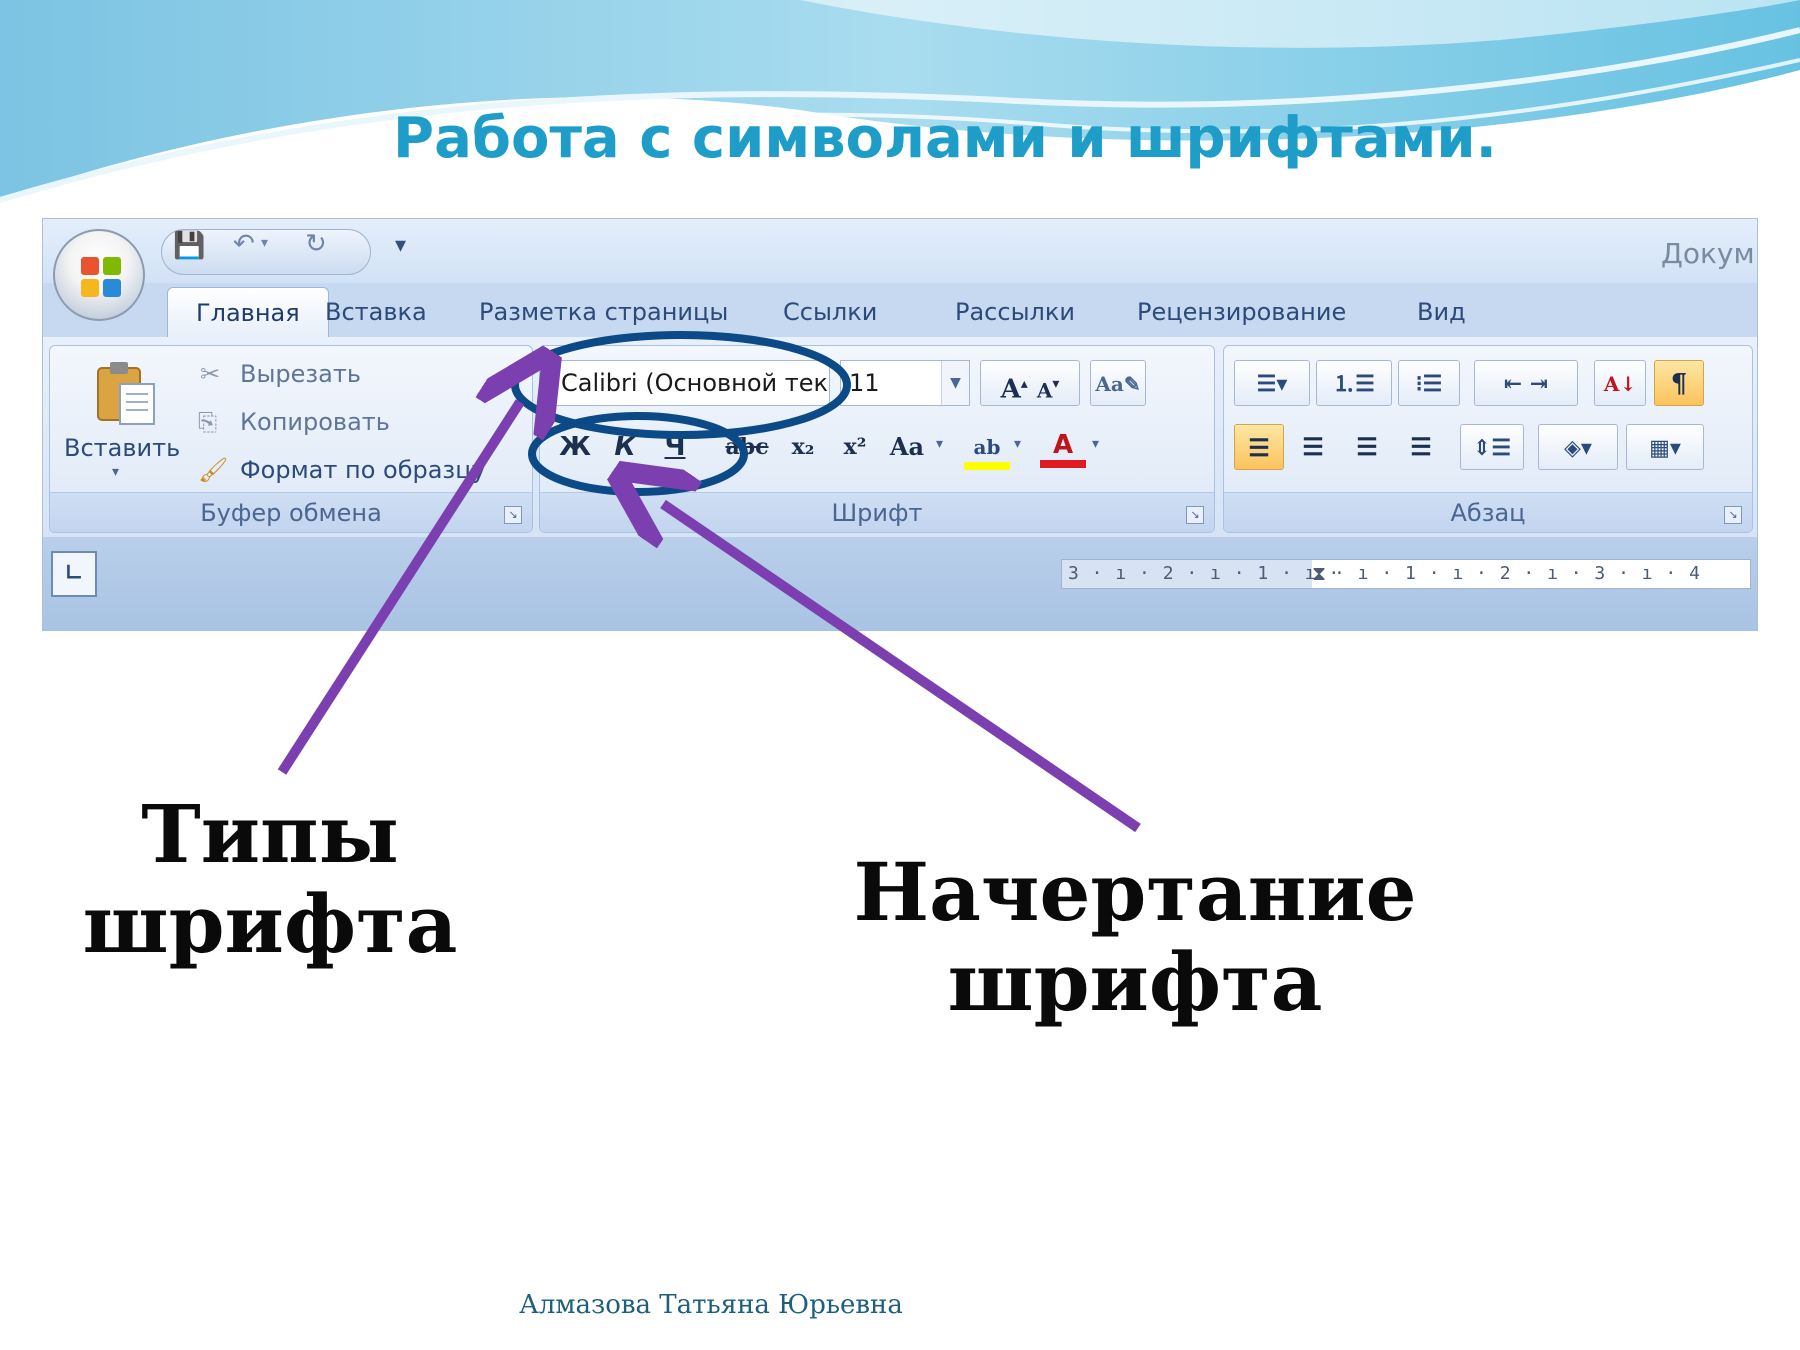 Image resolution: width=1800 pixels, height=1350 pixels. What do you see at coordinates (248, 312) in the screenshot?
I see `tab-home: Главная` at bounding box center [248, 312].